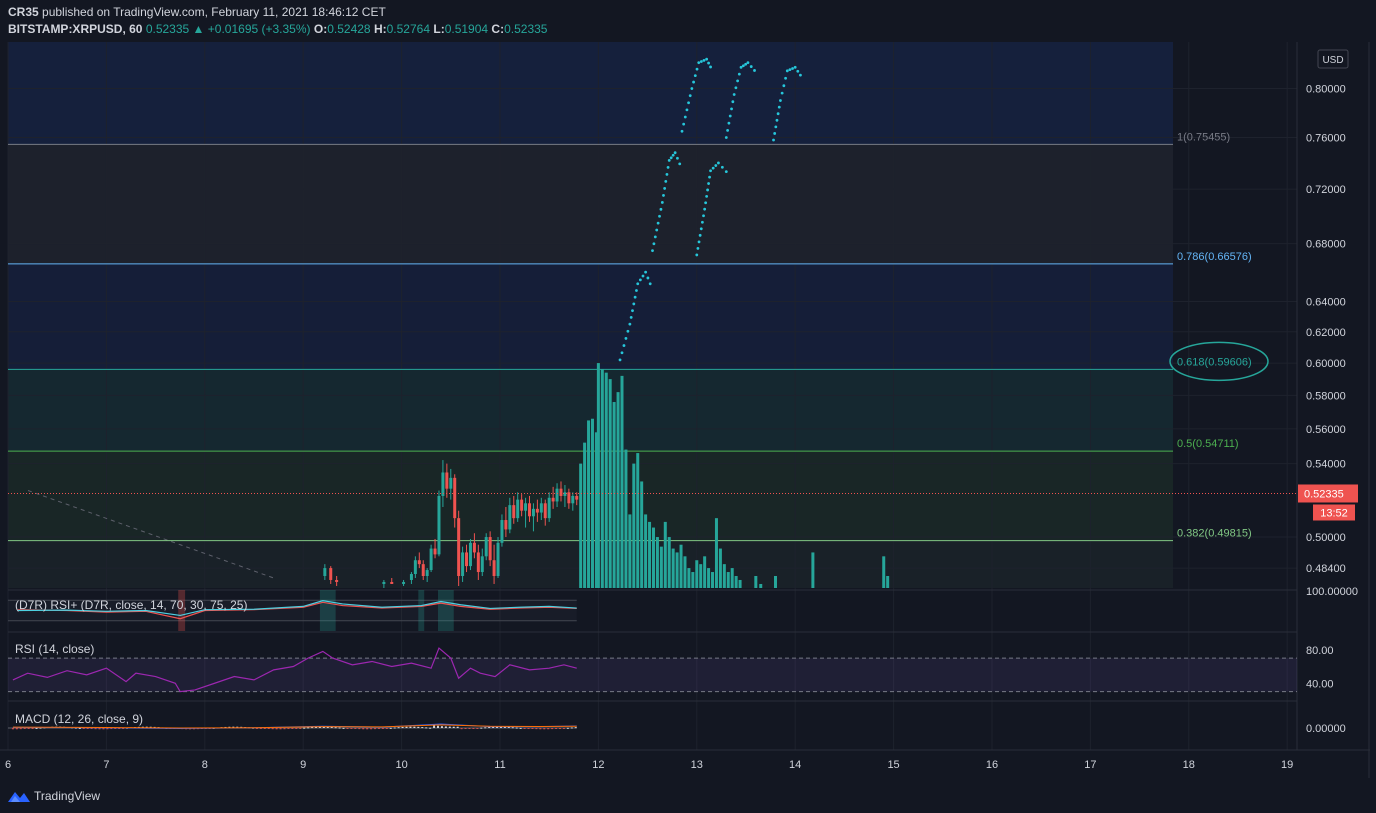 The width and height of the screenshot is (1376, 813). Describe the element at coordinates (303, 765) in the screenshot. I see `x-tick-9: 9` at that location.